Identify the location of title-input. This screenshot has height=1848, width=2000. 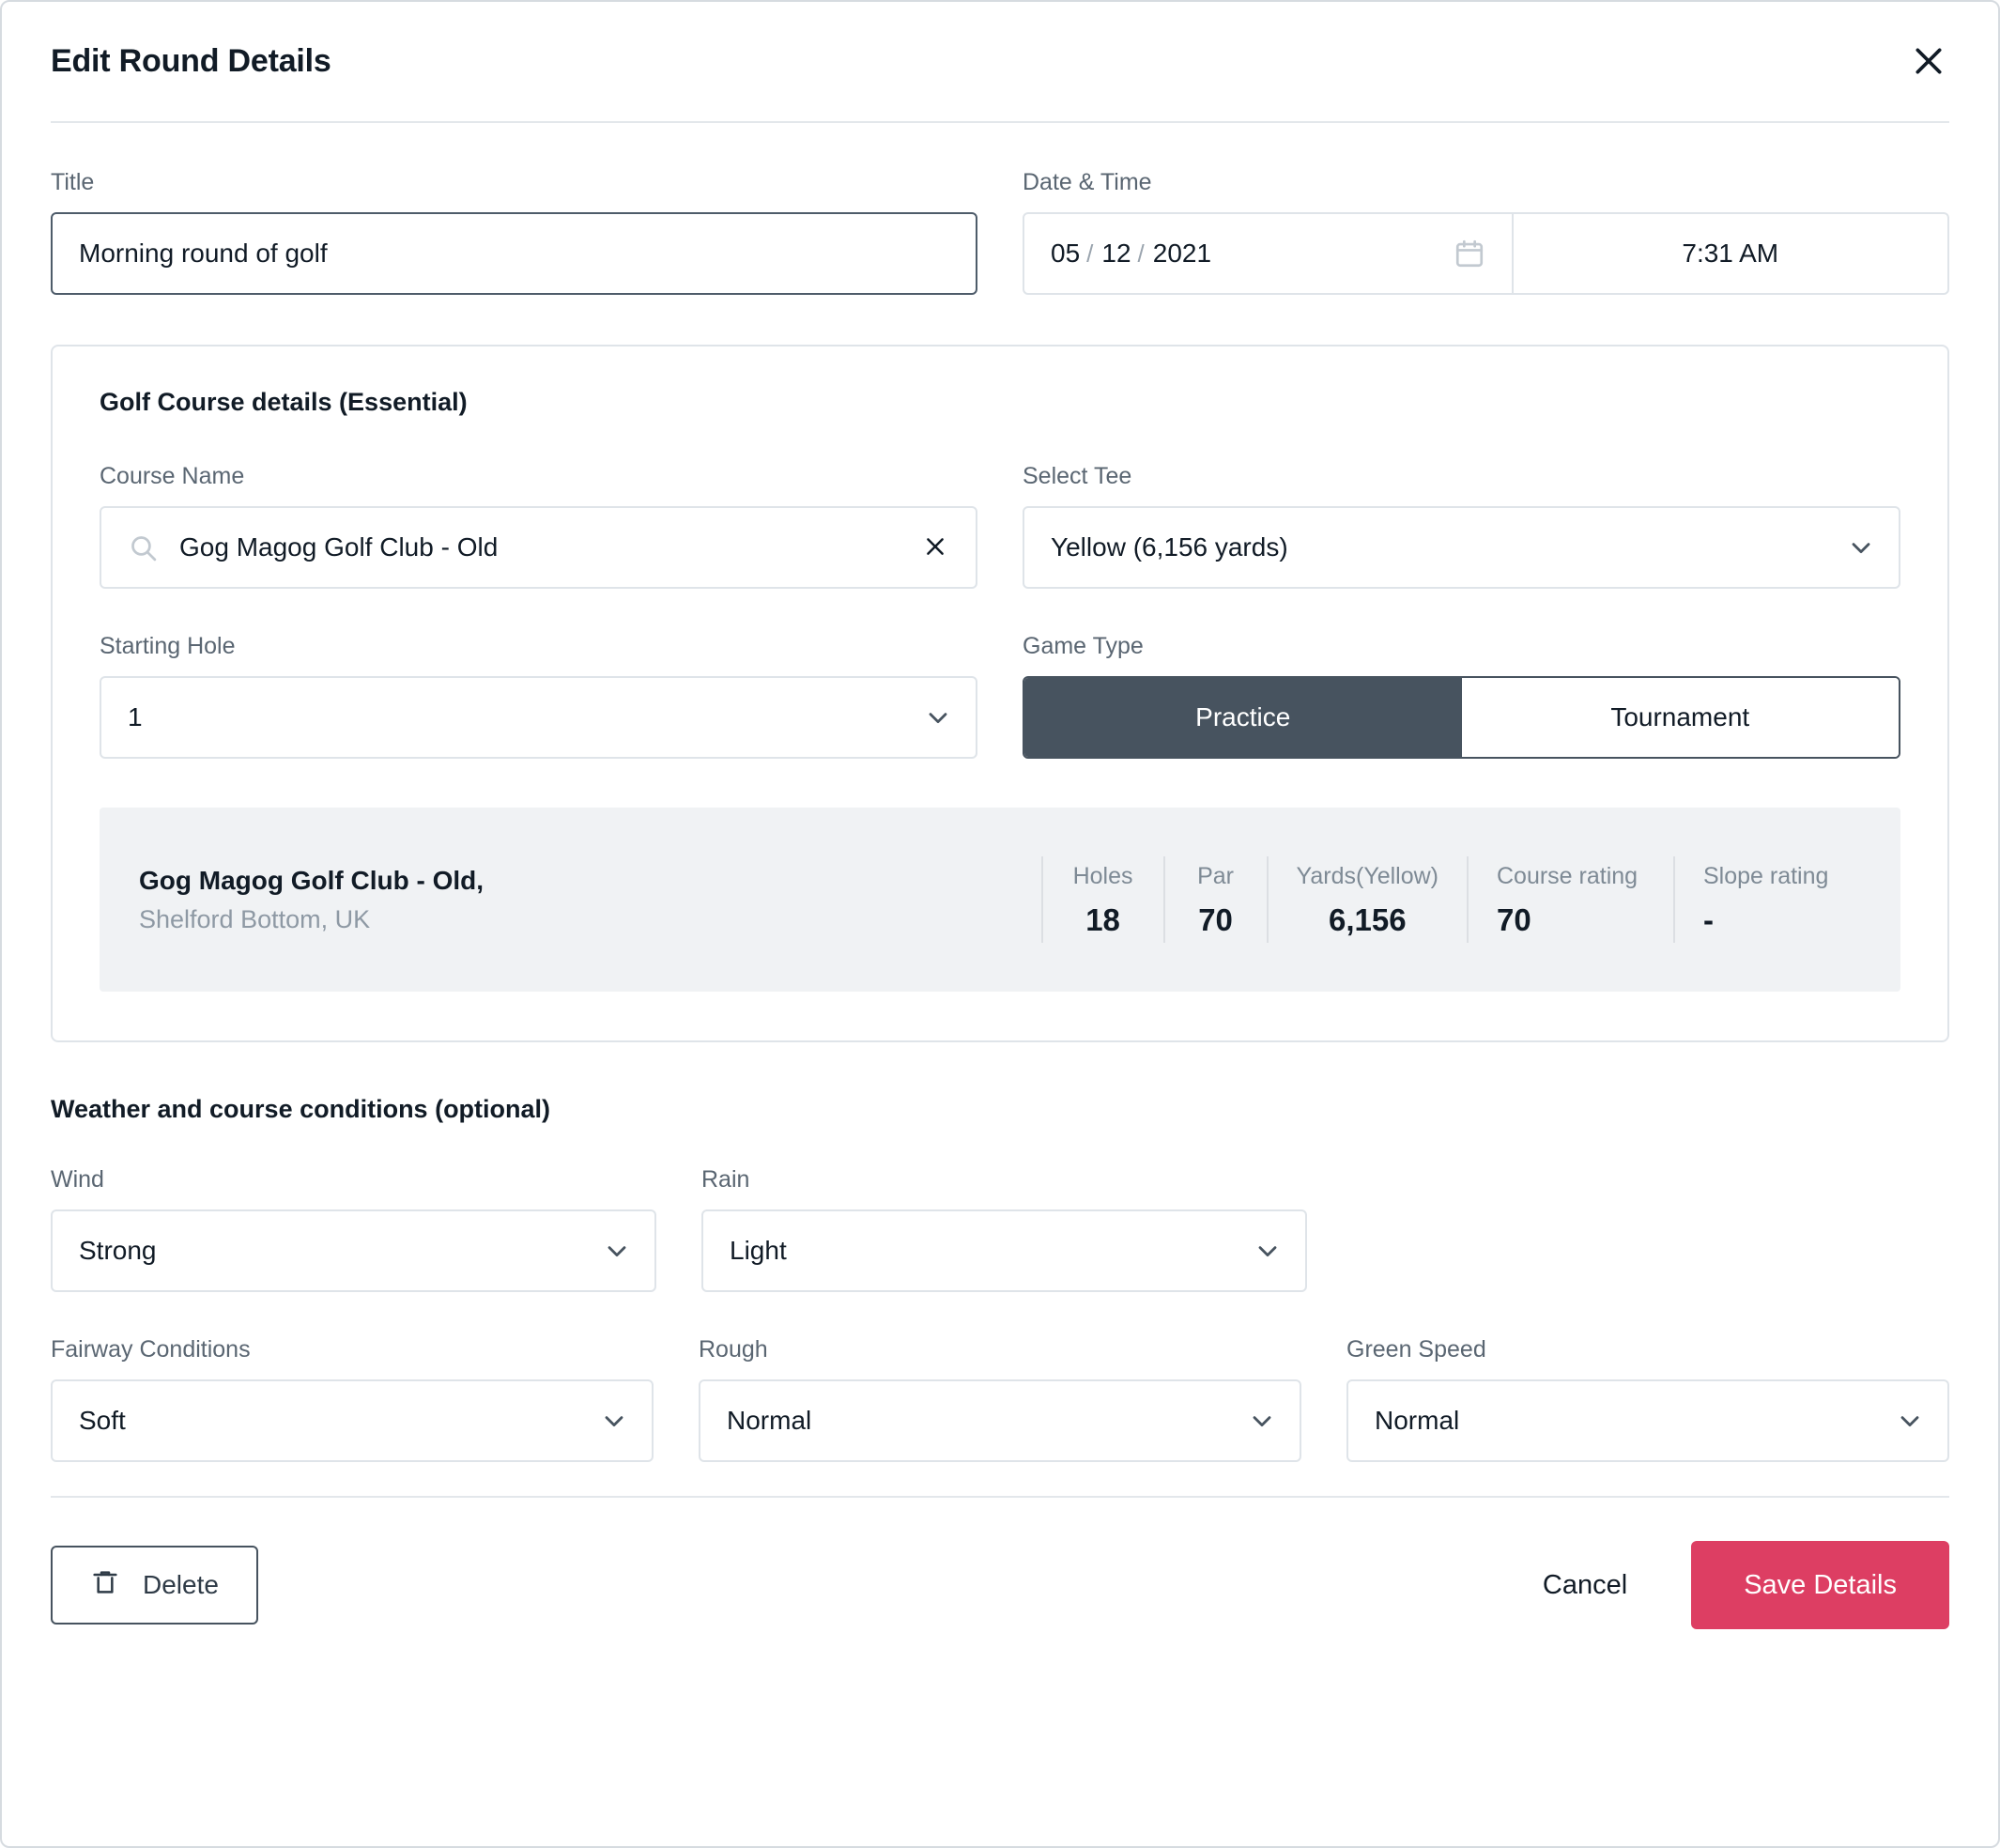
(514, 253).